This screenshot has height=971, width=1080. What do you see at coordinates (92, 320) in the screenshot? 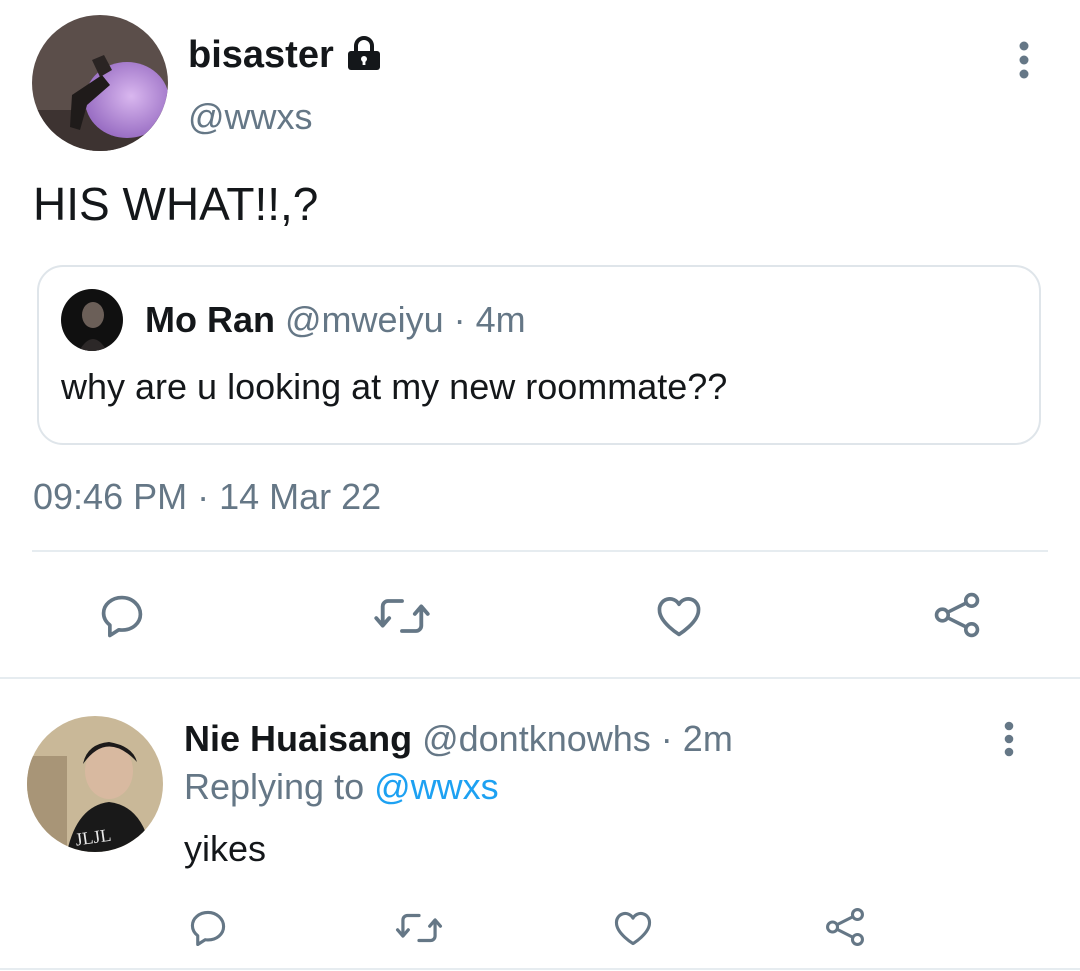
I see `quoted-author-avatar` at bounding box center [92, 320].